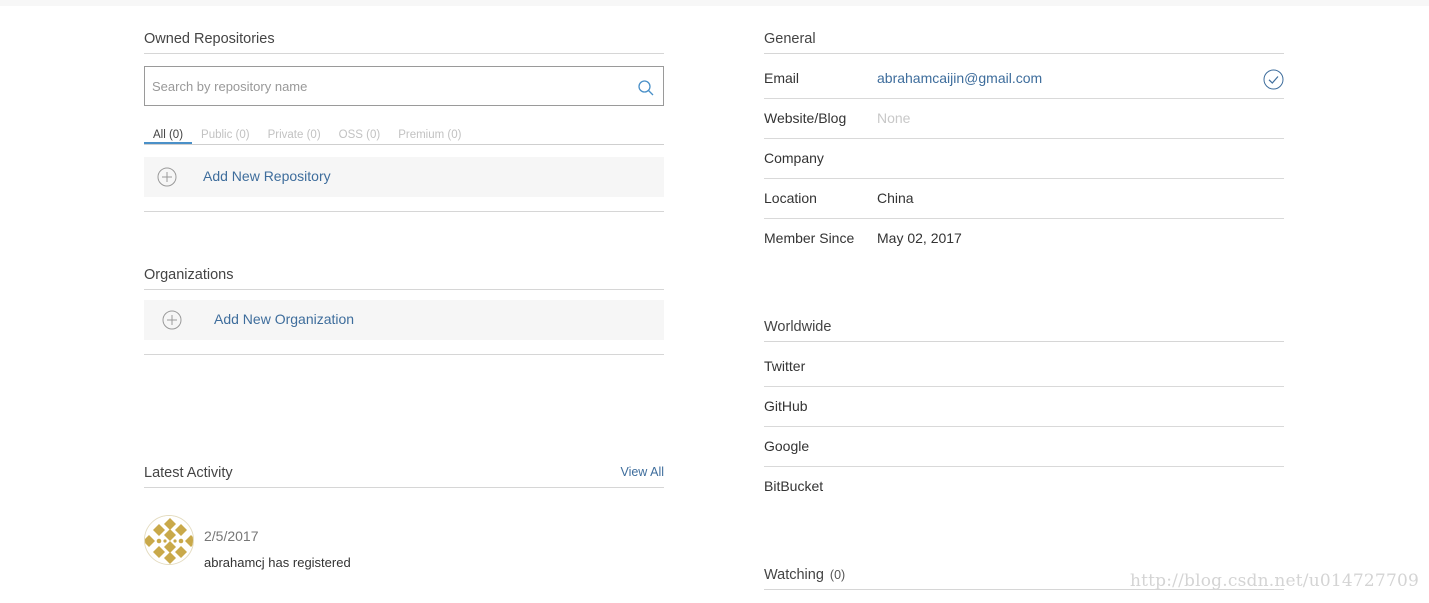 The image size is (1429, 603). I want to click on view-all-link: View All, so click(642, 472).